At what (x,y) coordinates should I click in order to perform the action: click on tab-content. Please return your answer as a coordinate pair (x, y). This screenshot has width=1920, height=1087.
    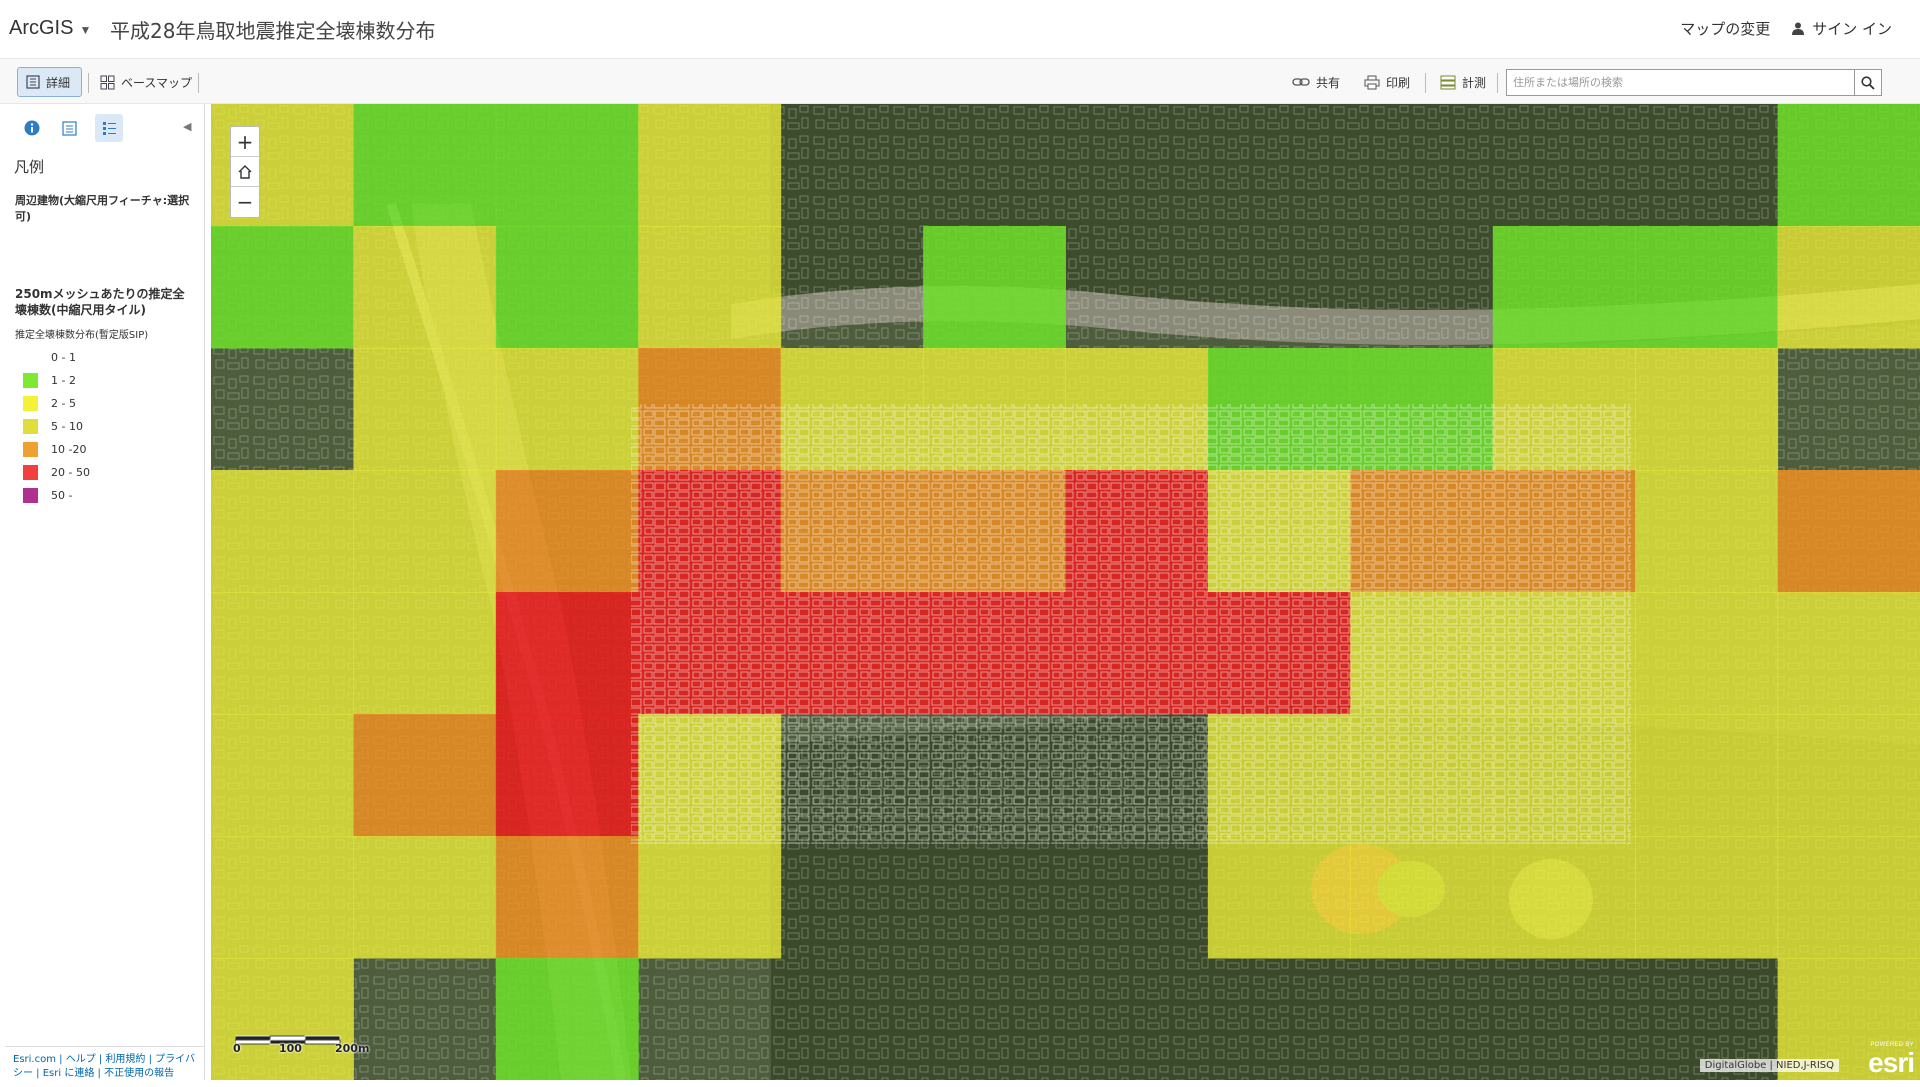
    Looking at the image, I should click on (69, 128).